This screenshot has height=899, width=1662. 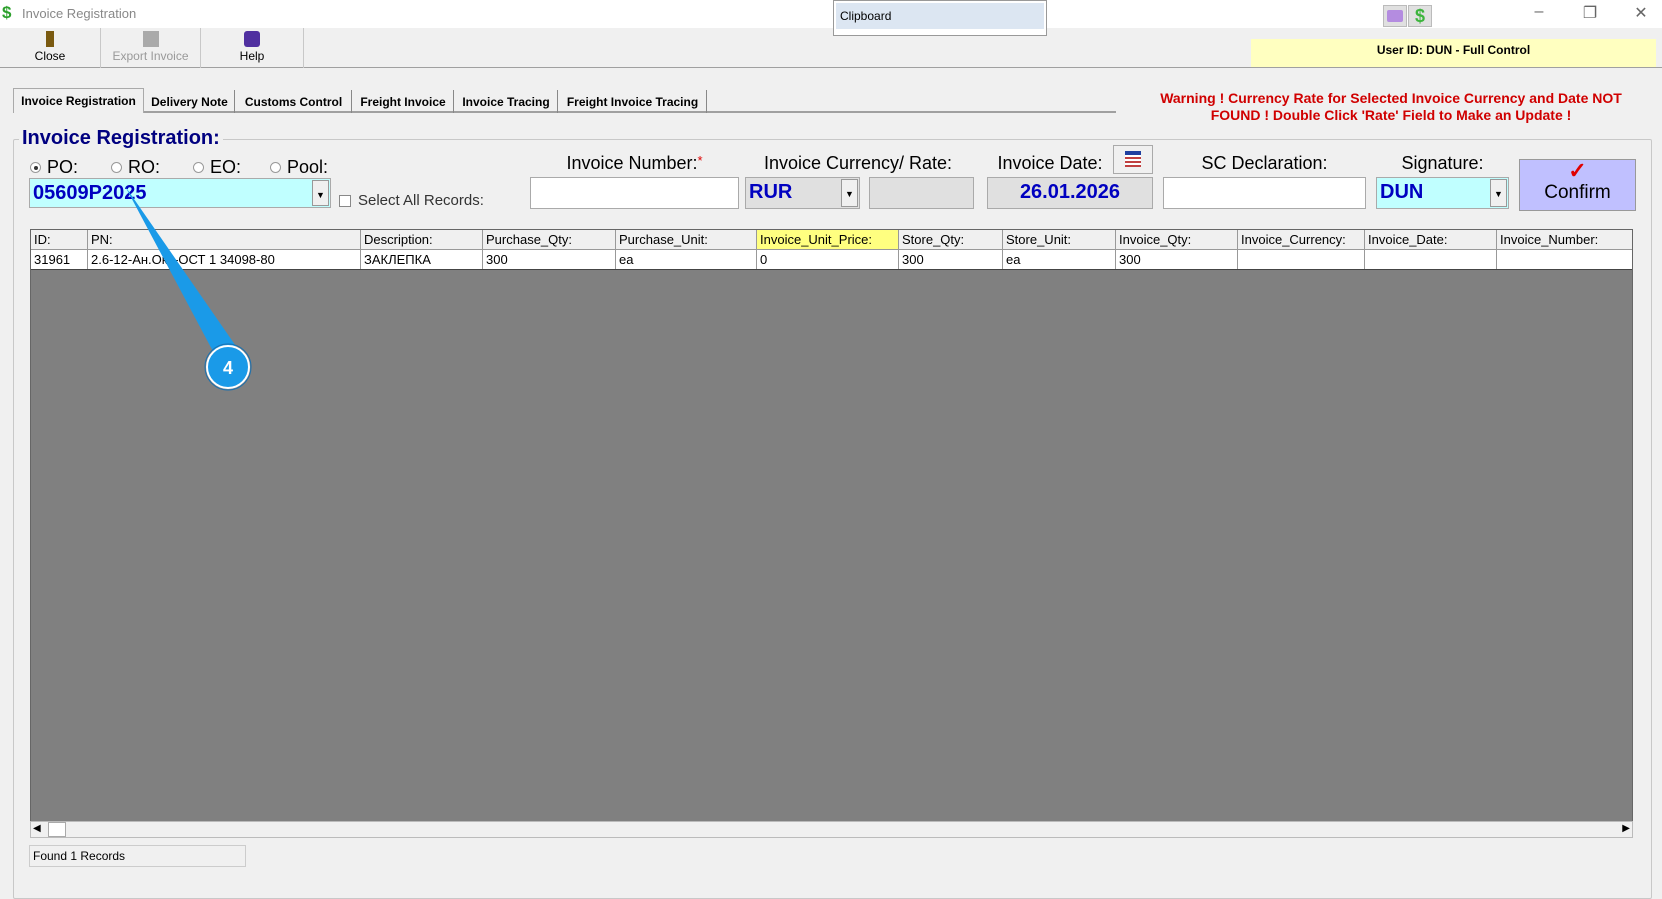 What do you see at coordinates (228, 368) in the screenshot?
I see `callout-number: 4` at bounding box center [228, 368].